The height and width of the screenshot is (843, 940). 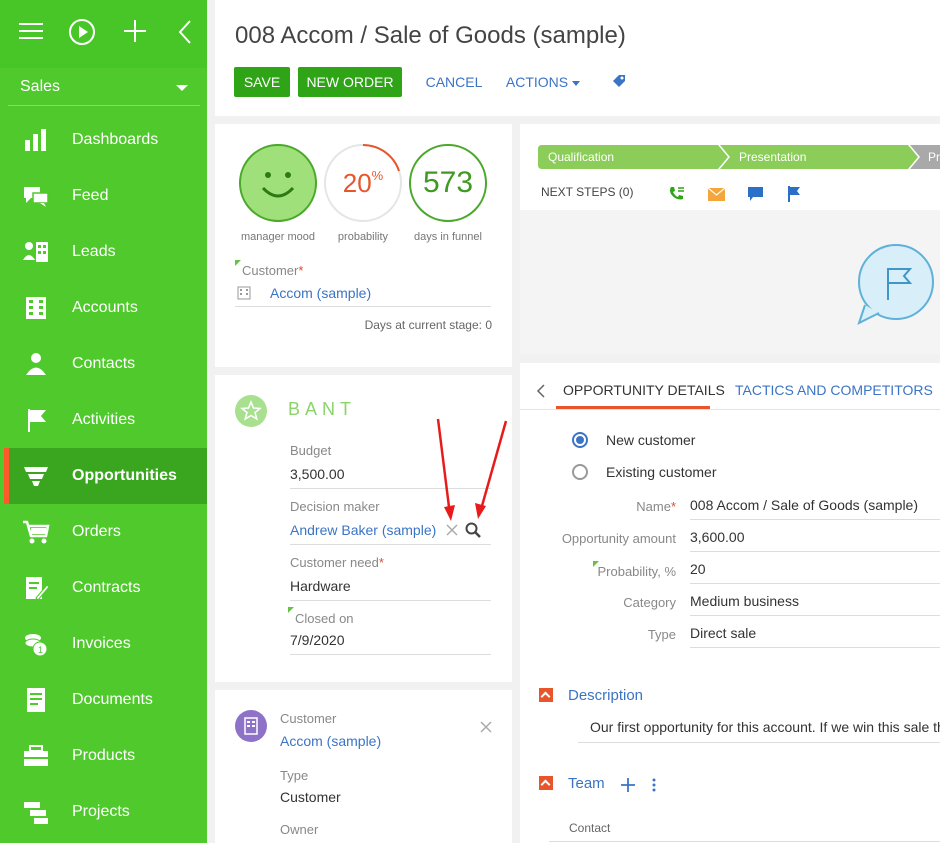 What do you see at coordinates (112, 699) in the screenshot?
I see `sidebar-item-label: Documents` at bounding box center [112, 699].